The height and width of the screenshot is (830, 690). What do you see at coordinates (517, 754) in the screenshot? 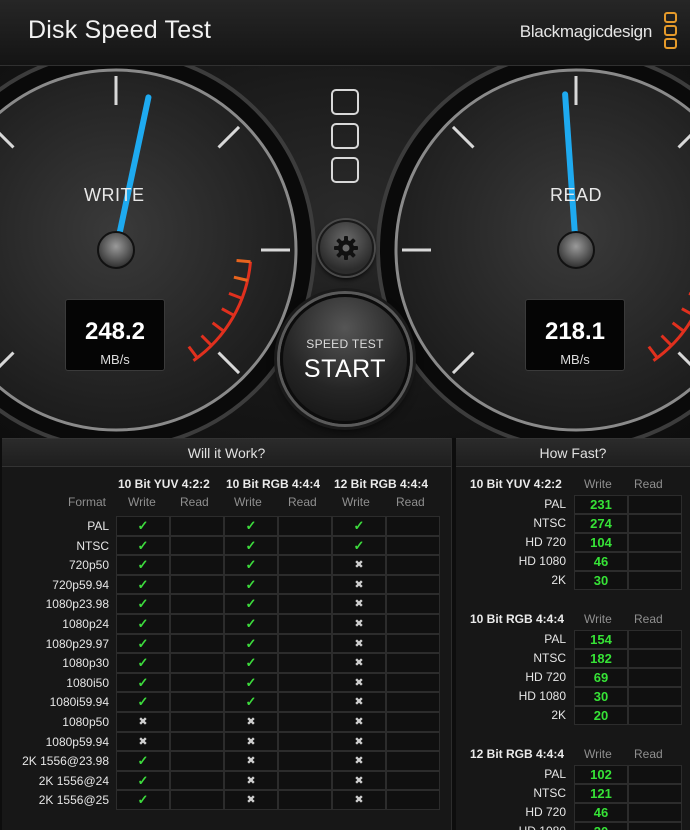
I see `how-fast-group-header: 12 Bit RGB 4:4:4` at bounding box center [517, 754].